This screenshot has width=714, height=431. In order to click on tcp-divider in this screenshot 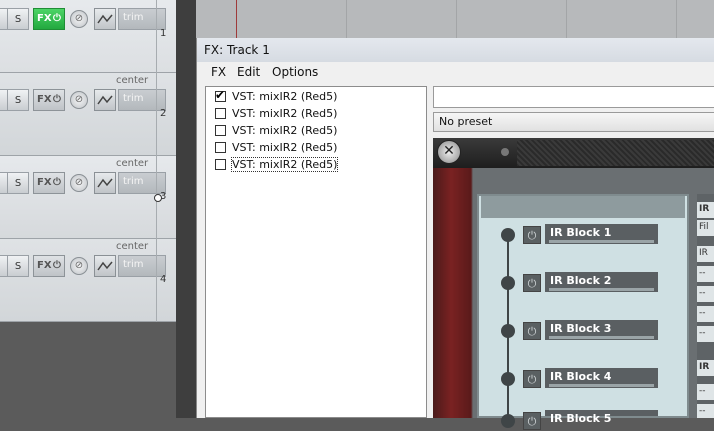, I will do `click(156, 161)`.